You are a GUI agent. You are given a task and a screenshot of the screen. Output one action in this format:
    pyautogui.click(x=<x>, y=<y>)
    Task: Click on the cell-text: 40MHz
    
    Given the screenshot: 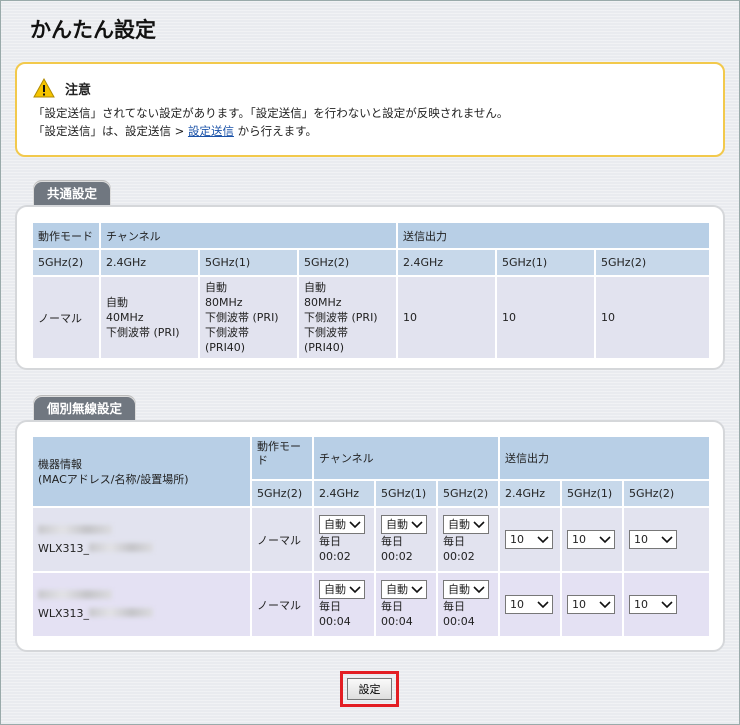 What is the action you would take?
    pyautogui.click(x=125, y=317)
    